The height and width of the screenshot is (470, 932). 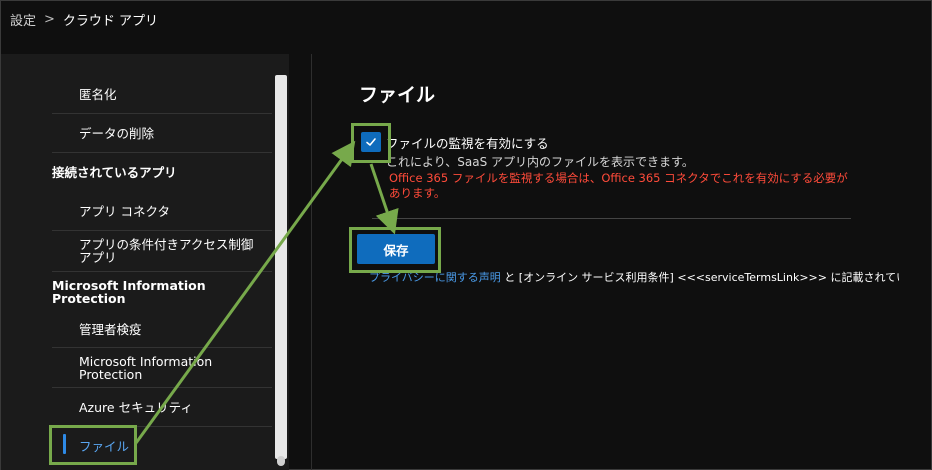 I want to click on pane-divider, so click(x=311, y=262).